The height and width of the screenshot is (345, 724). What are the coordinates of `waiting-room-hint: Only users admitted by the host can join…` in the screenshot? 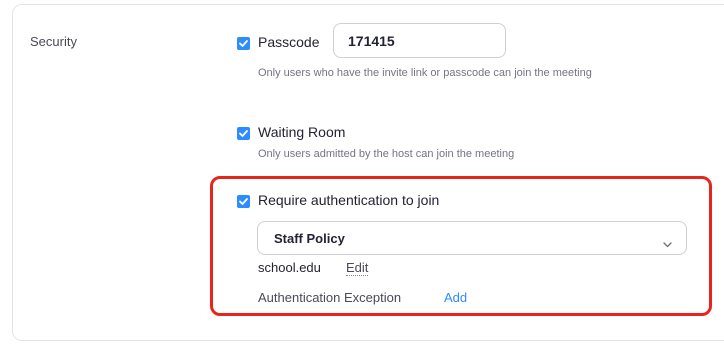 It's located at (386, 154).